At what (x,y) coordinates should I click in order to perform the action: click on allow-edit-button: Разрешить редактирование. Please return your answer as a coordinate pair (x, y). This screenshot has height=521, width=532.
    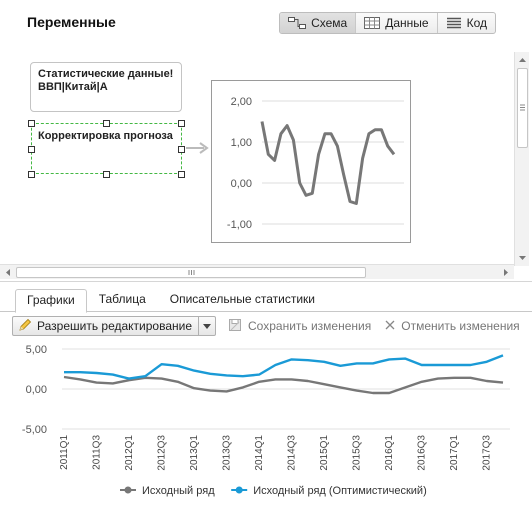
    Looking at the image, I should click on (114, 326).